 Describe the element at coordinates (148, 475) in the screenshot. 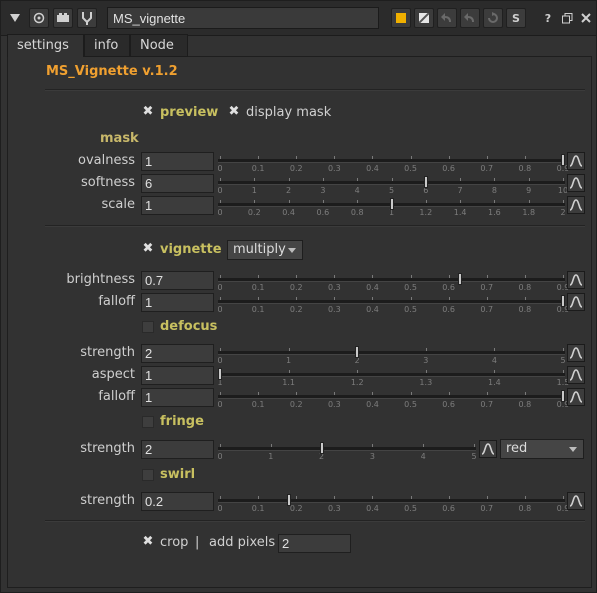

I see `swirl-checkbox` at that location.